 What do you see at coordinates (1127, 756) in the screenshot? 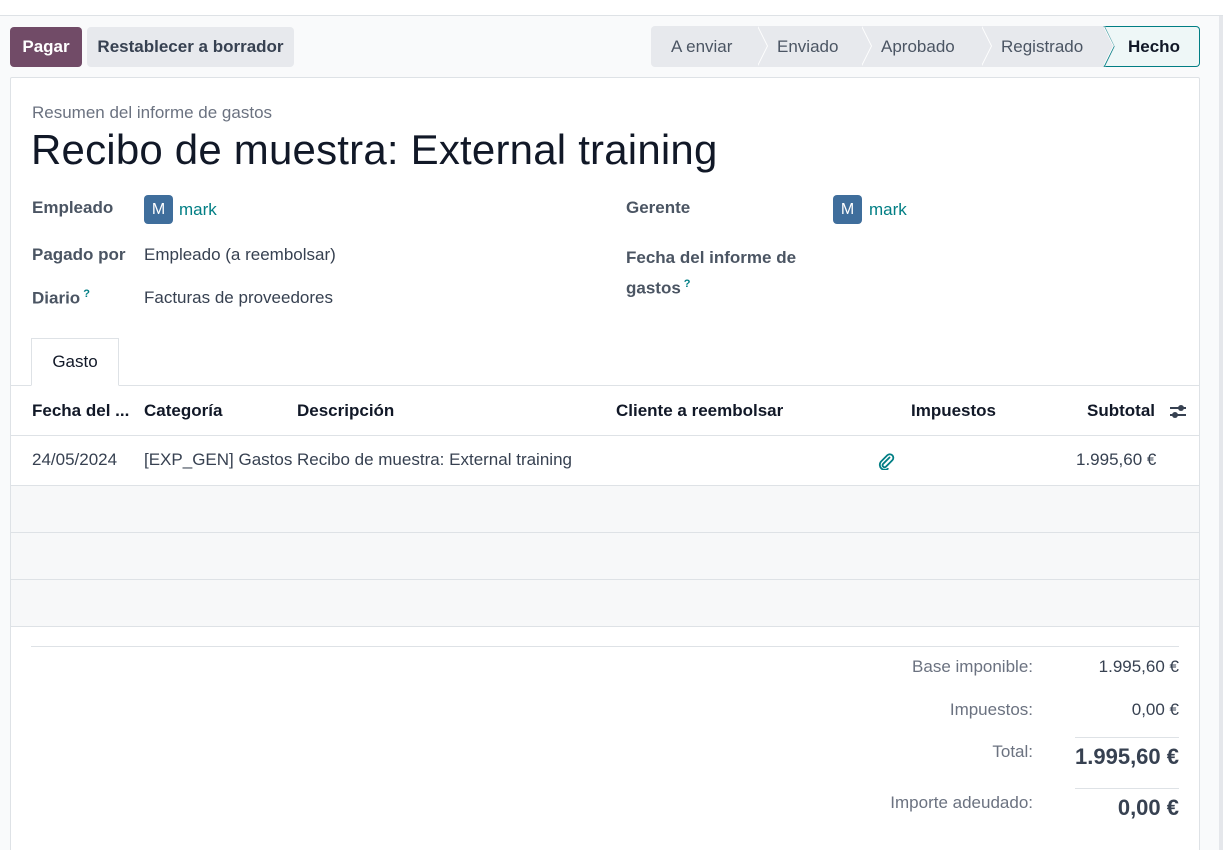
I see `total-value: 1.995,60 €` at bounding box center [1127, 756].